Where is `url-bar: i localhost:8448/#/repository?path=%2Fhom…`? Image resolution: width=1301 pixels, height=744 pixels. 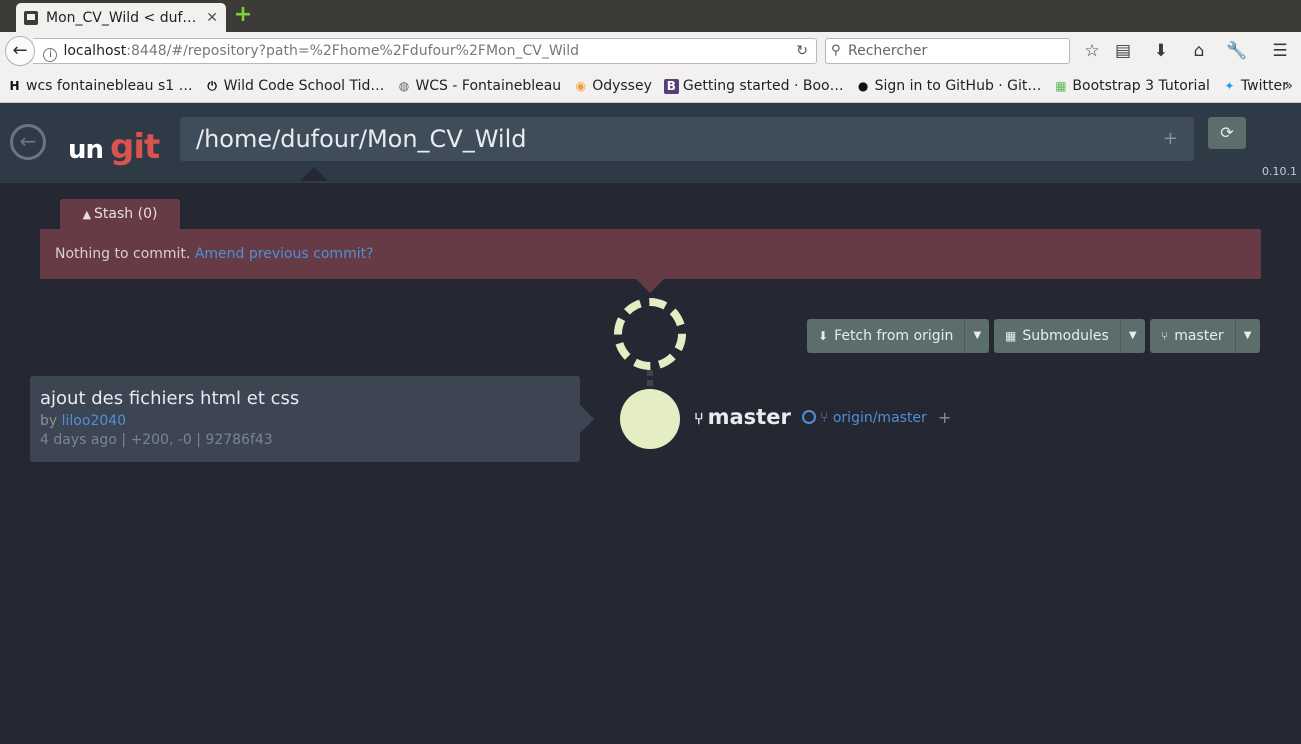 url-bar: i localhost:8448/#/repository?path=%2Fhom… is located at coordinates (425, 51).